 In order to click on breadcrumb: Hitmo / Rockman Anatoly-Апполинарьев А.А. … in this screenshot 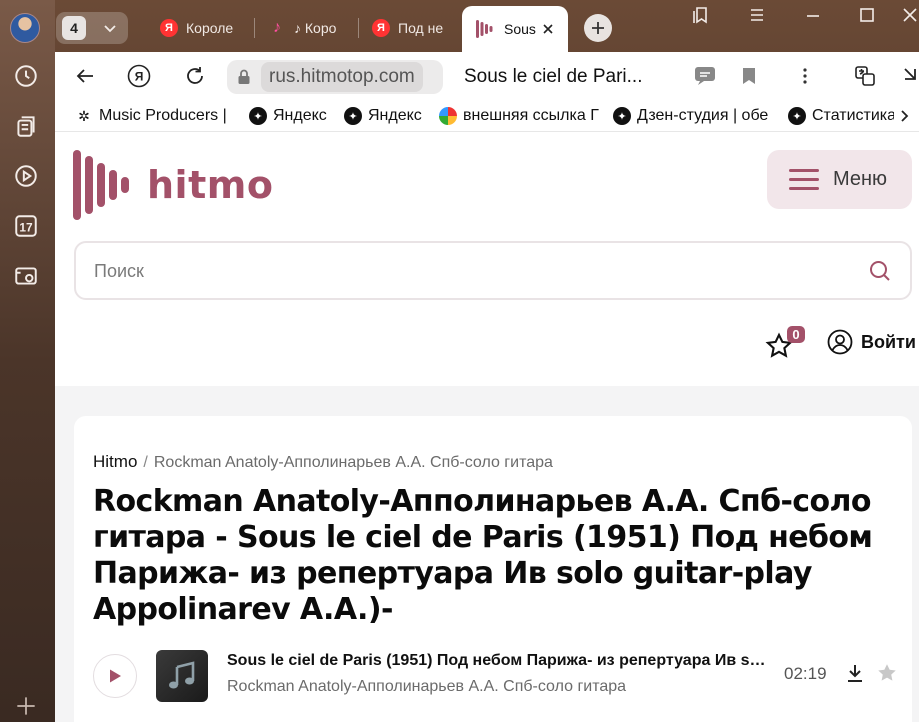, I will do `click(323, 462)`.